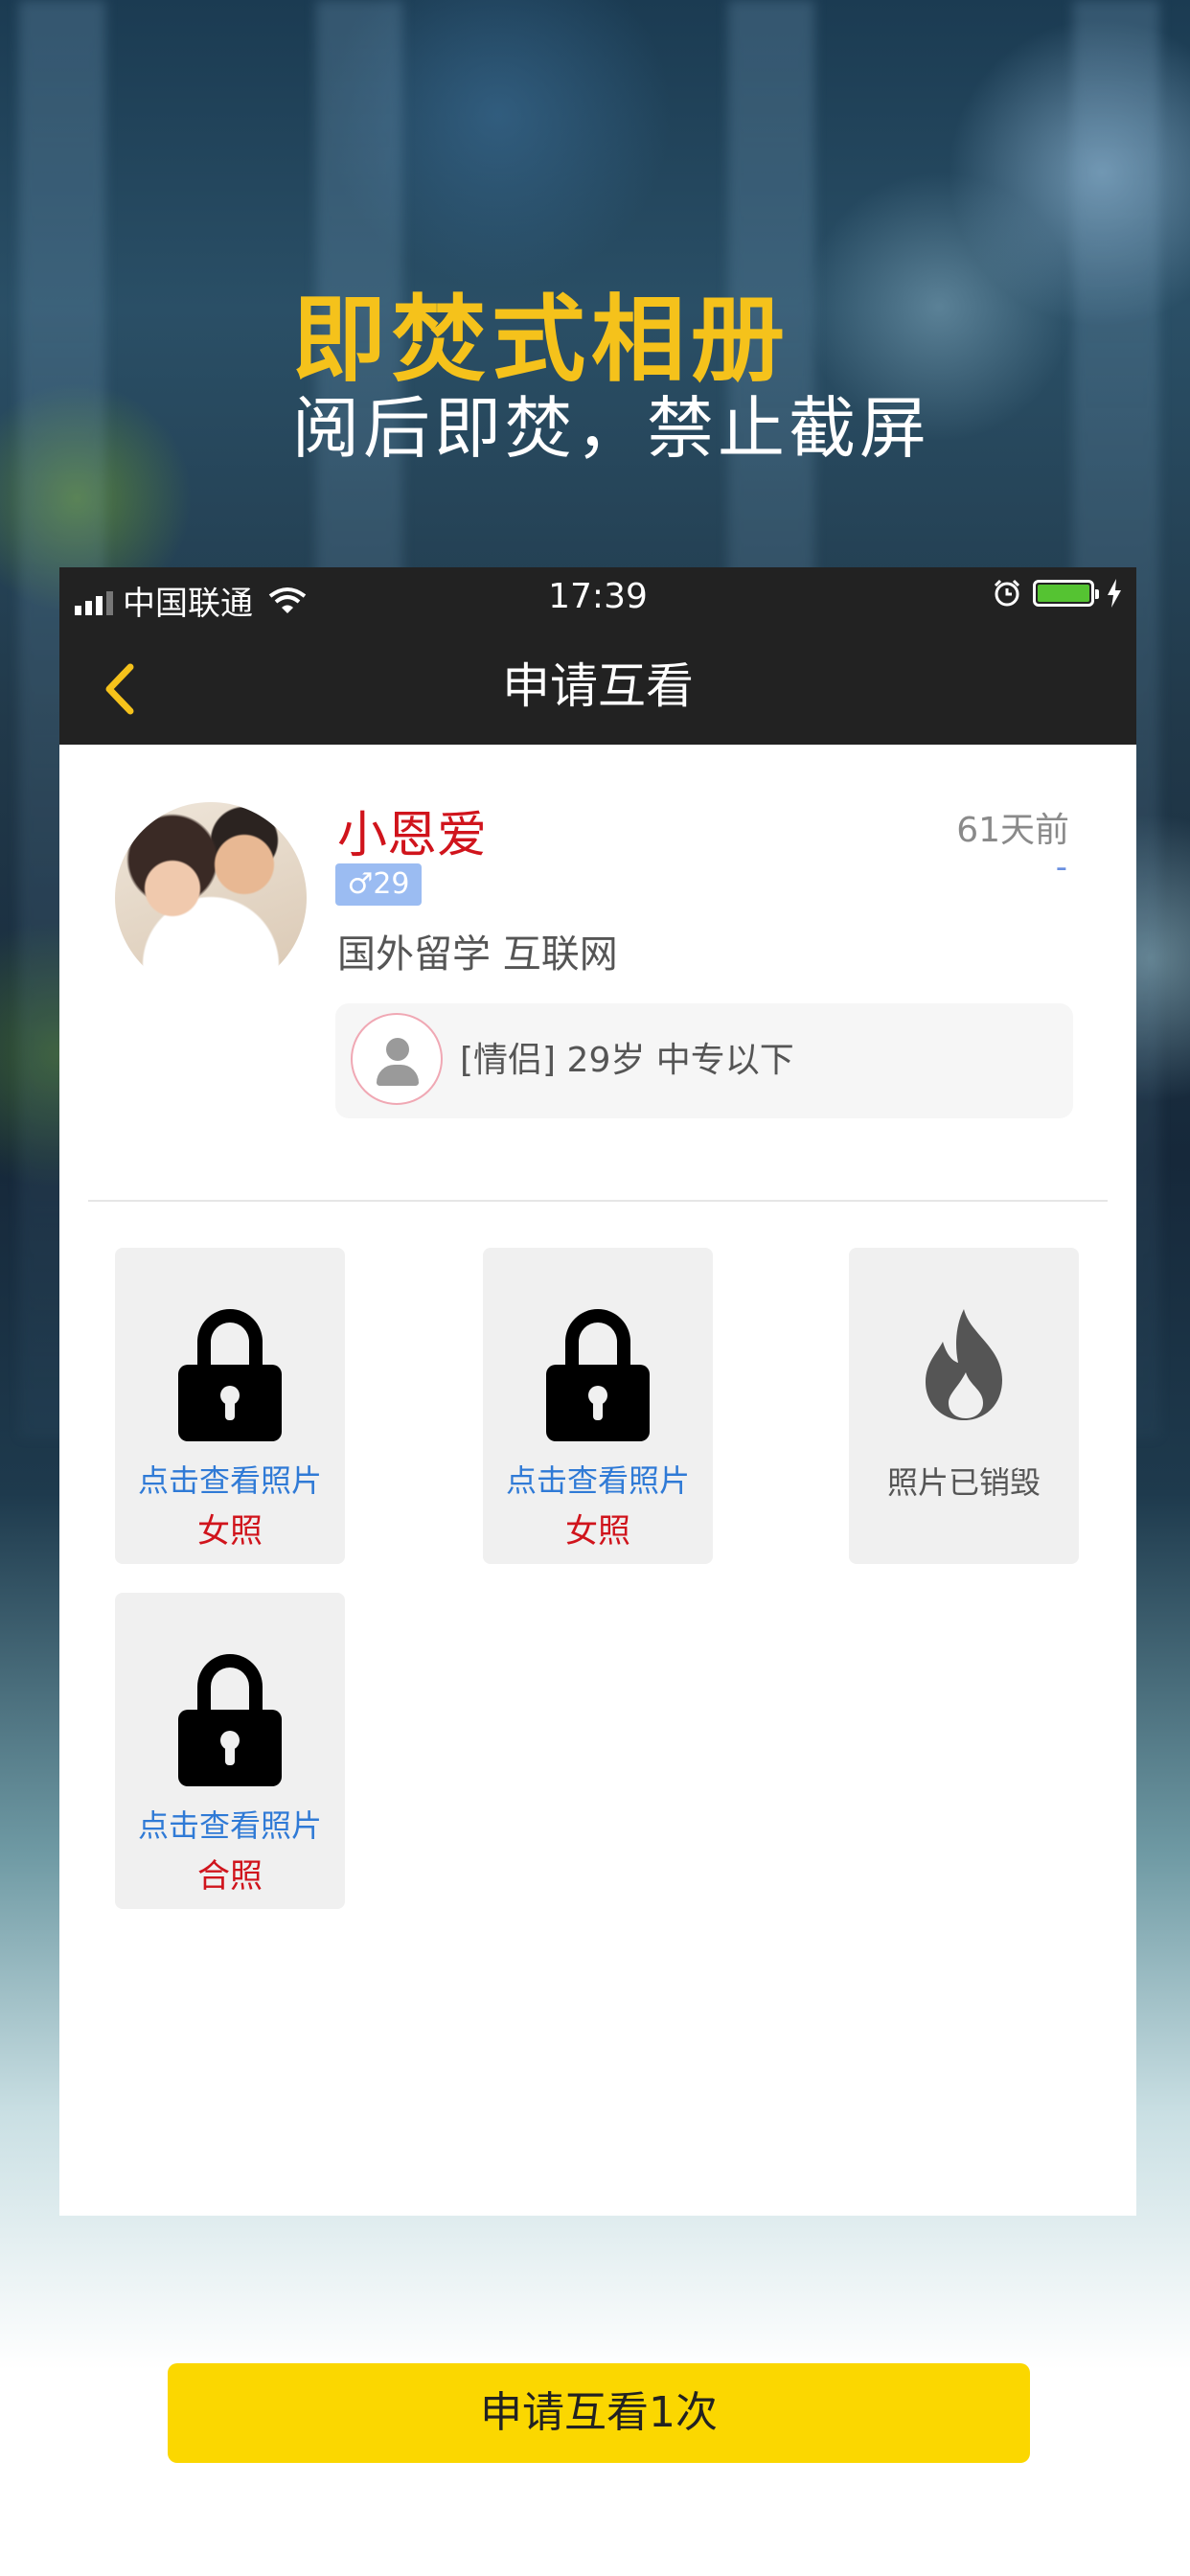 The height and width of the screenshot is (2576, 1190). Describe the element at coordinates (964, 1364) in the screenshot. I see `fire-icon` at that location.